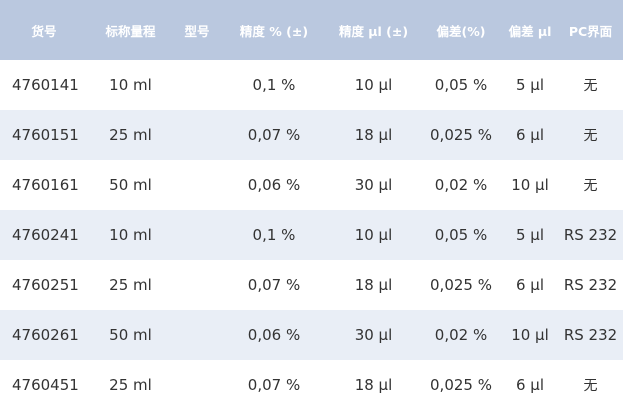 The image size is (623, 410). Describe the element at coordinates (45, 85) in the screenshot. I see `cell-article-number: 4760141` at that location.